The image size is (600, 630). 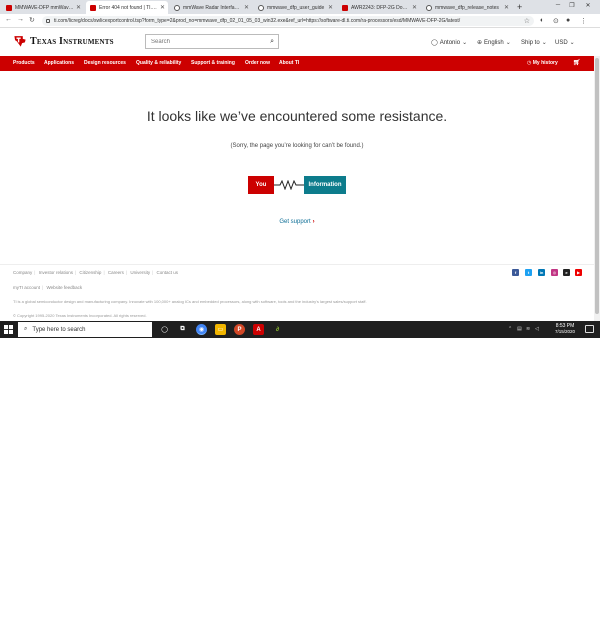 What do you see at coordinates (24, 63) in the screenshot?
I see `nav-products: Products` at bounding box center [24, 63].